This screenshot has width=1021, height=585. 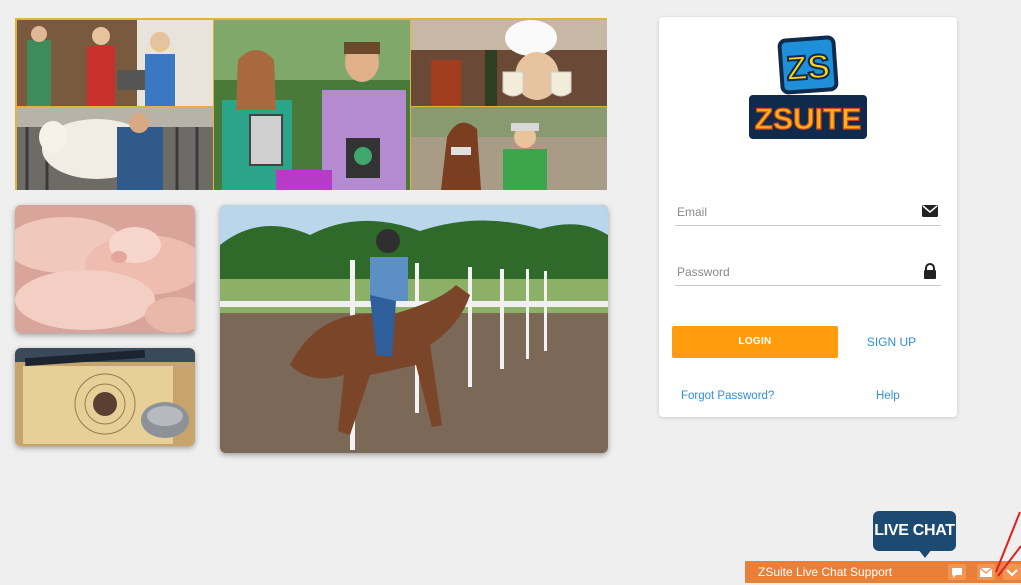 What do you see at coordinates (808, 67) in the screenshot?
I see `logo-monogram: ZS` at bounding box center [808, 67].